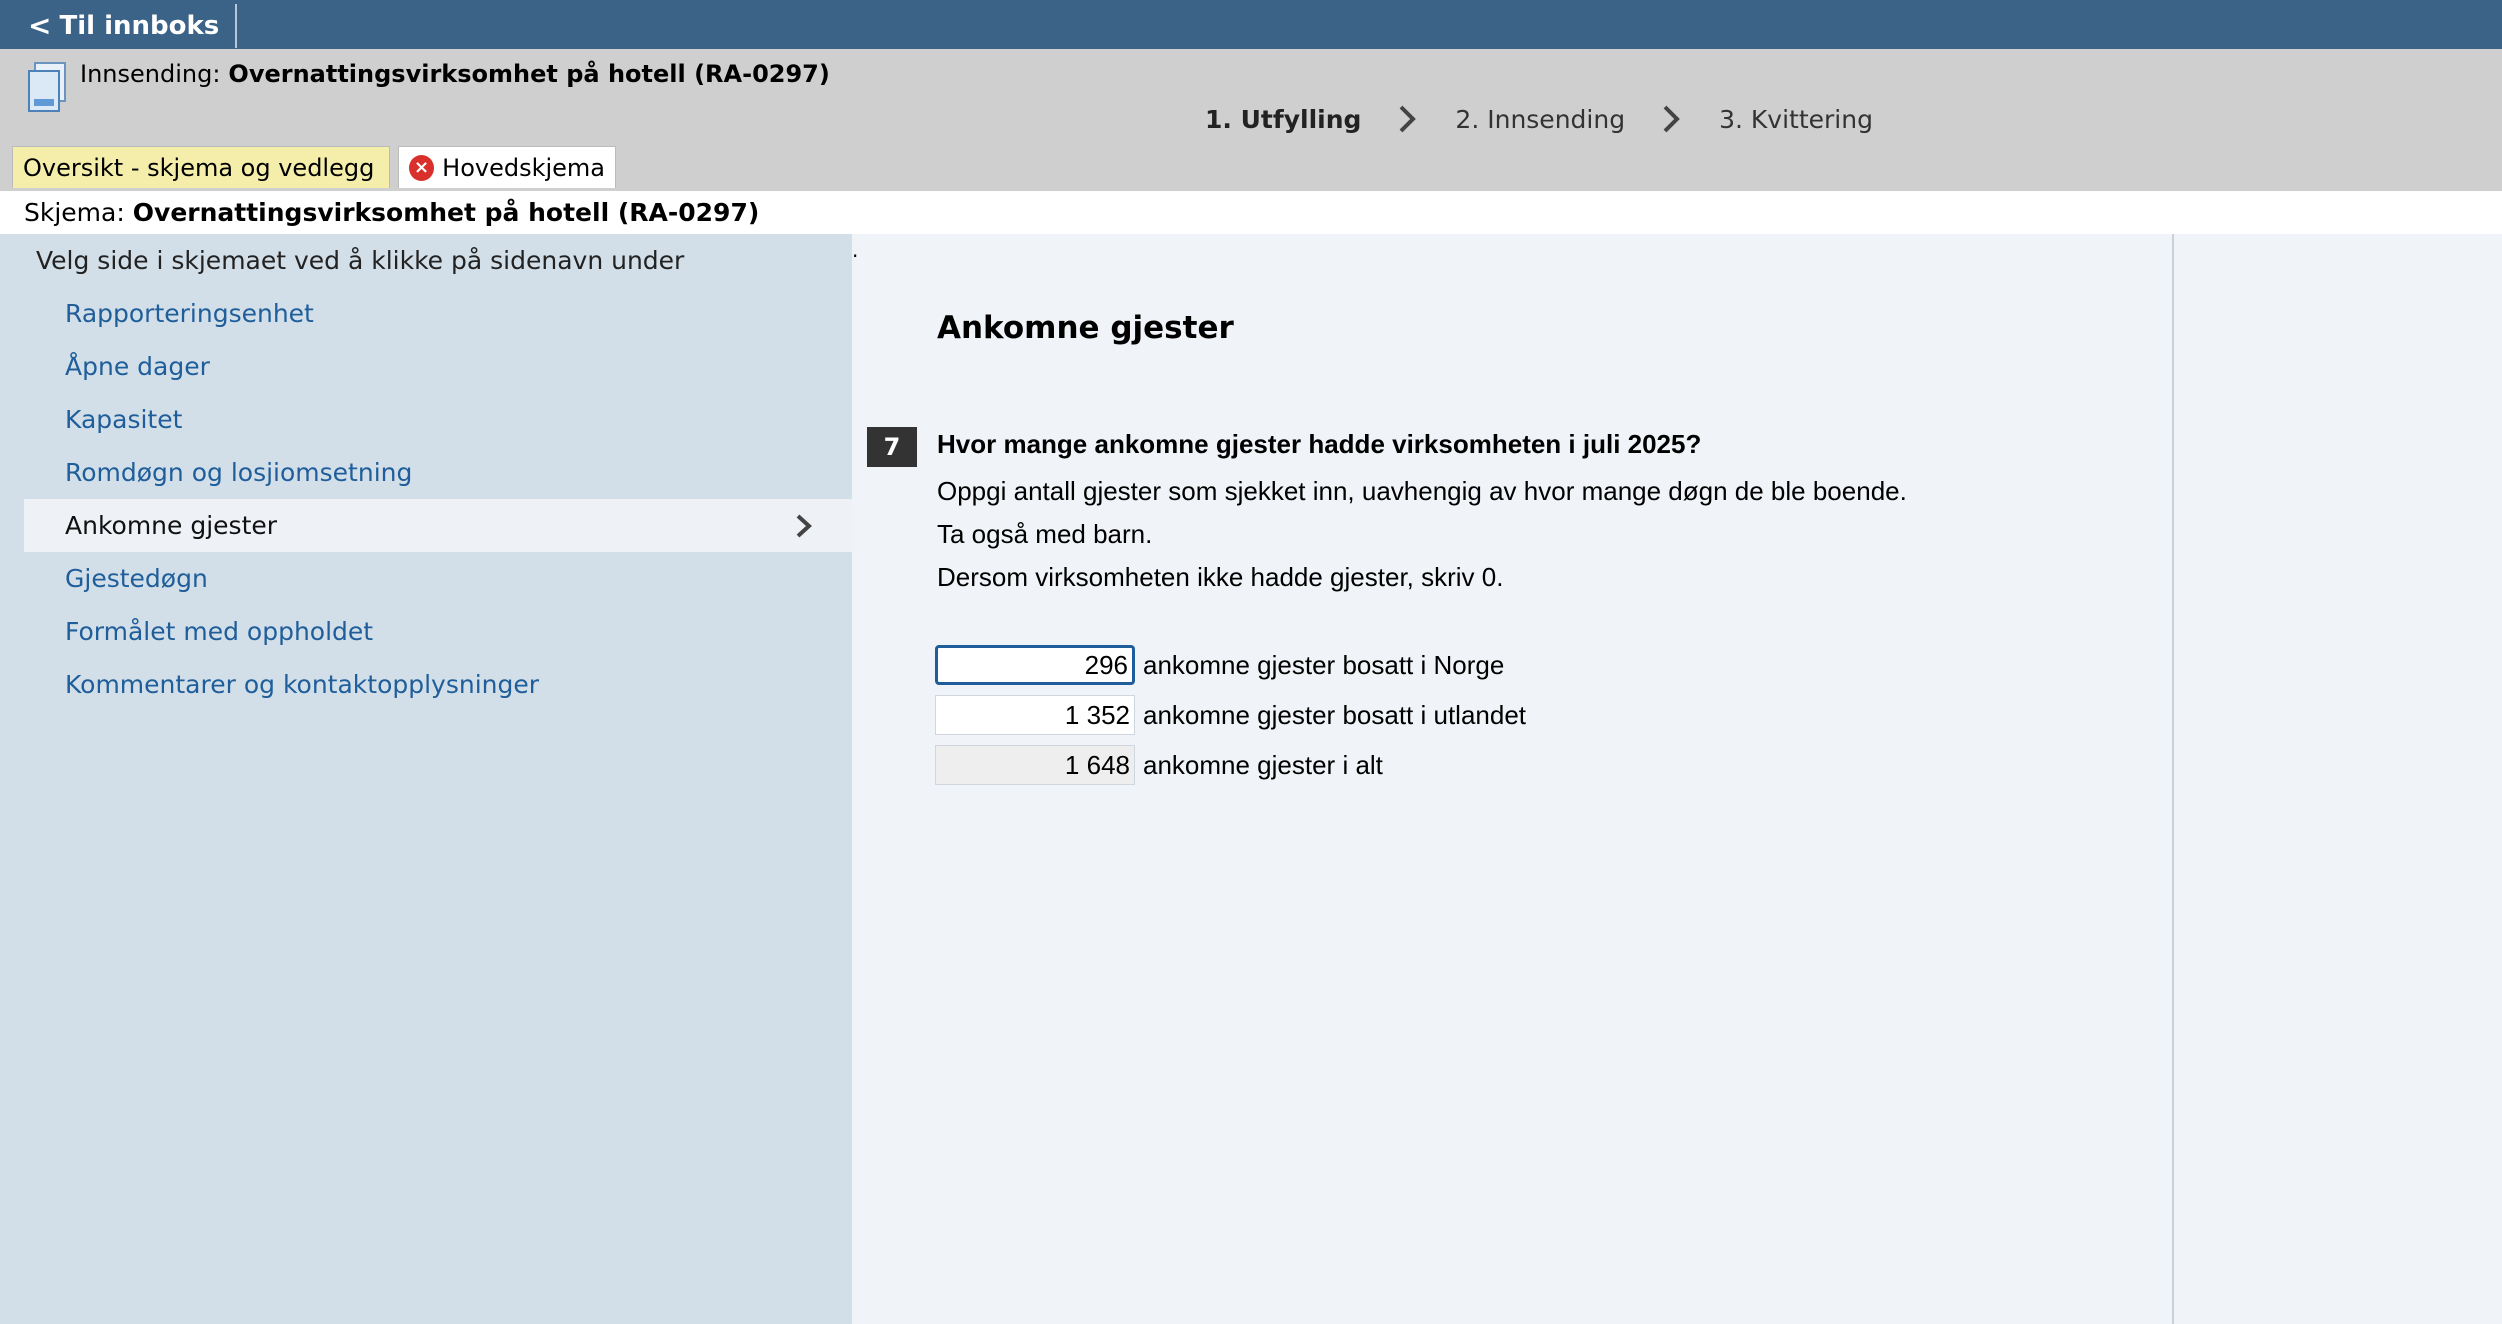 This screenshot has height=1324, width=2502. I want to click on question-help-text: Ta også med barn., so click(1045, 534).